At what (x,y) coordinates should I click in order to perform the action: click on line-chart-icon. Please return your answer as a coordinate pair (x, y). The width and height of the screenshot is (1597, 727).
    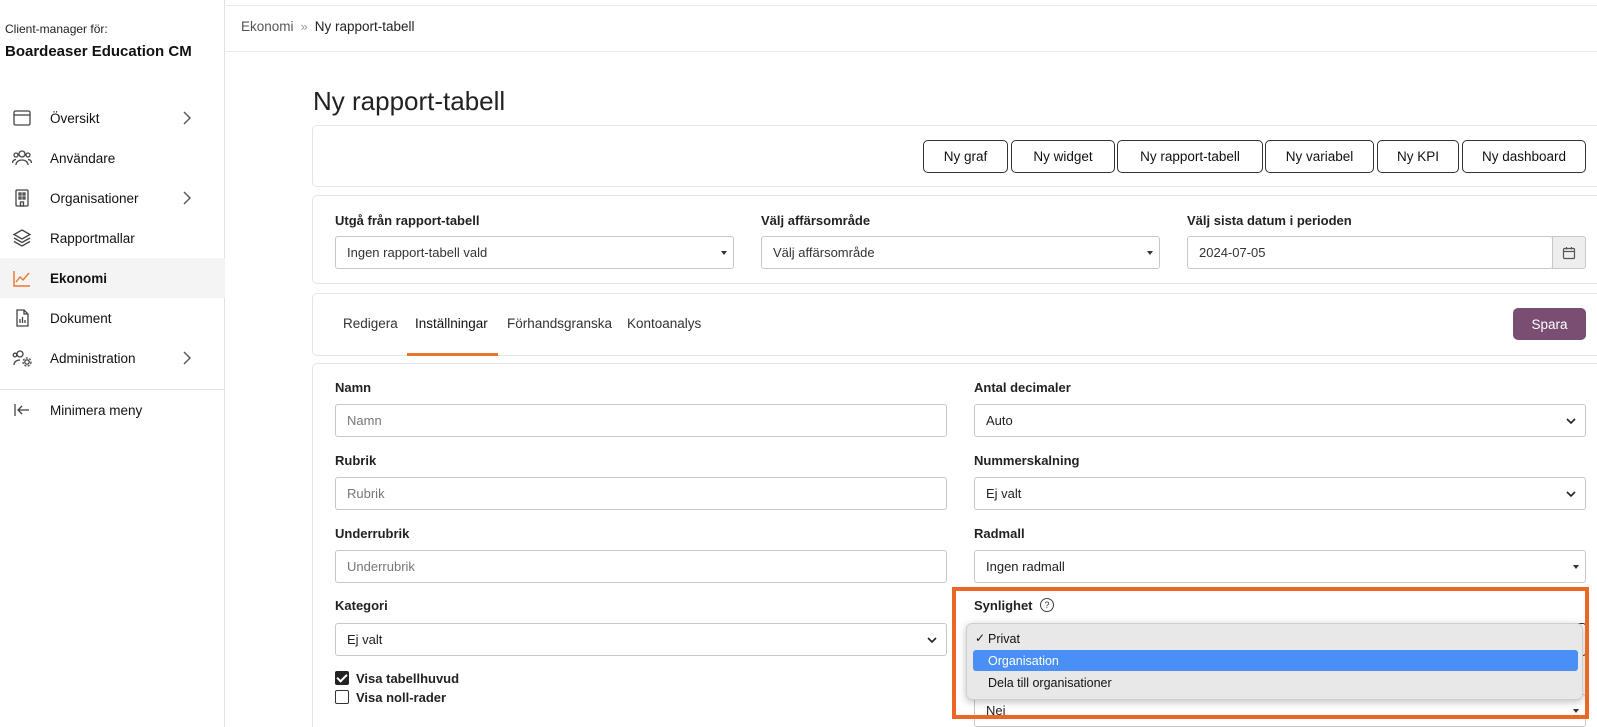
    Looking at the image, I should click on (22, 278).